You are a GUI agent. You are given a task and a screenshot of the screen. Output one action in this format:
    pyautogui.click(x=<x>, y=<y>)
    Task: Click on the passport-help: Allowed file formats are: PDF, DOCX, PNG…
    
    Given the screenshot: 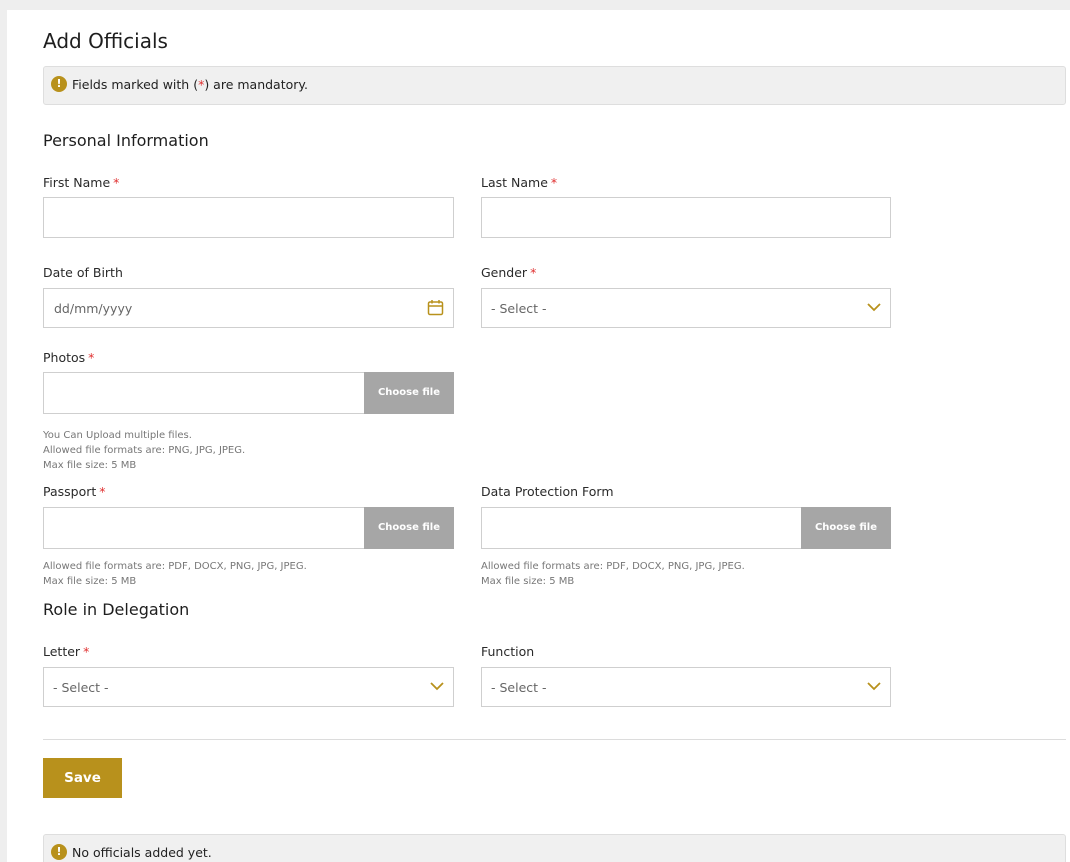 What is the action you would take?
    pyautogui.click(x=175, y=574)
    